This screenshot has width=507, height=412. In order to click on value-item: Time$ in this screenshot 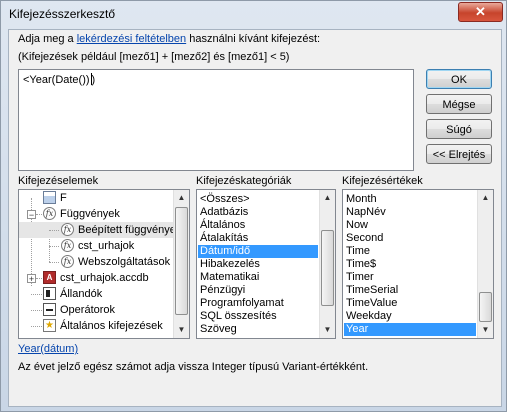, I will do `click(361, 264)`.